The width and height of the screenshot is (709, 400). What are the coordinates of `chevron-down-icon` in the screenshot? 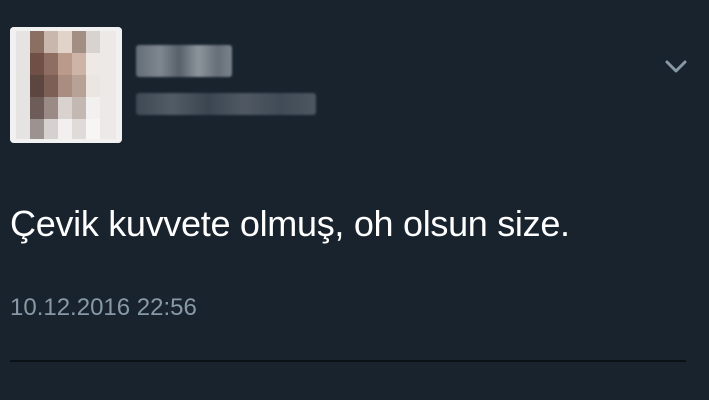 It's located at (676, 67).